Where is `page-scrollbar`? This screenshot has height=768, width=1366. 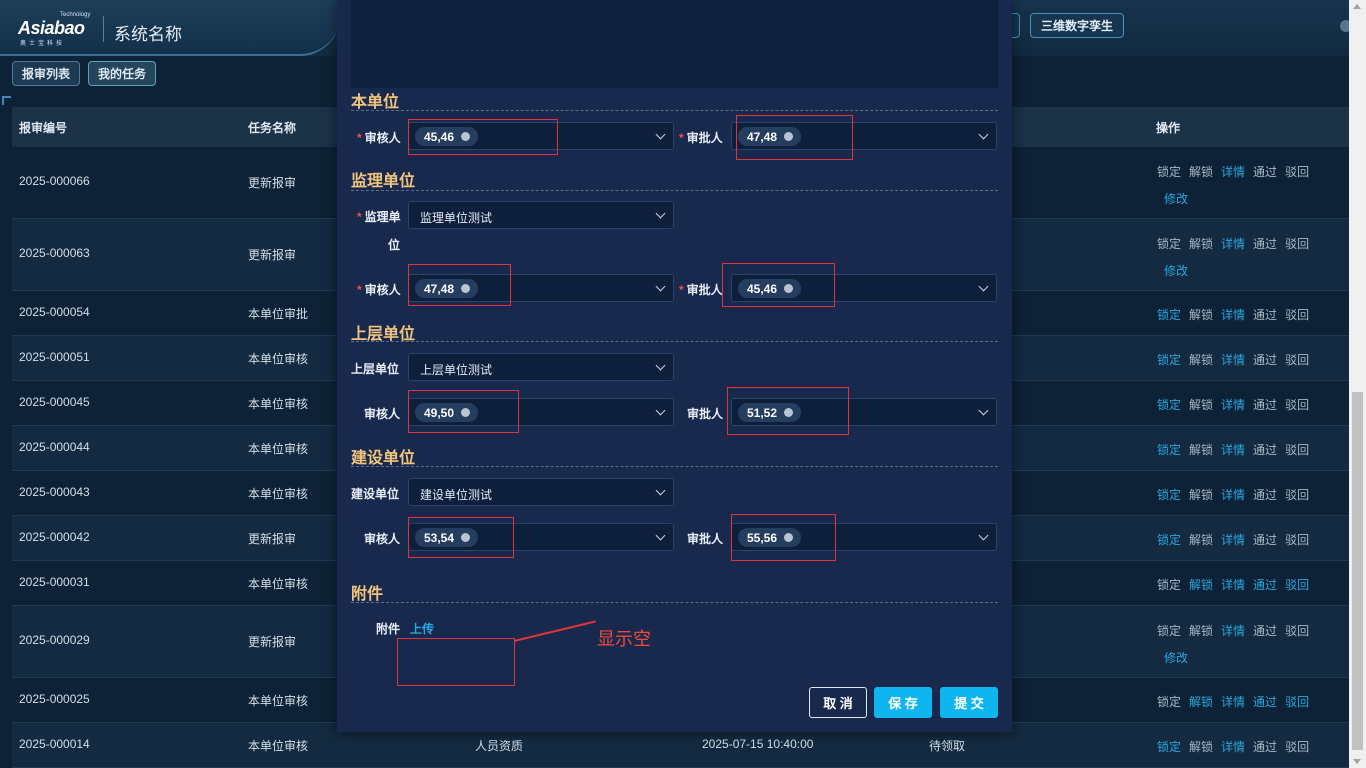 page-scrollbar is located at coordinates (1357, 384).